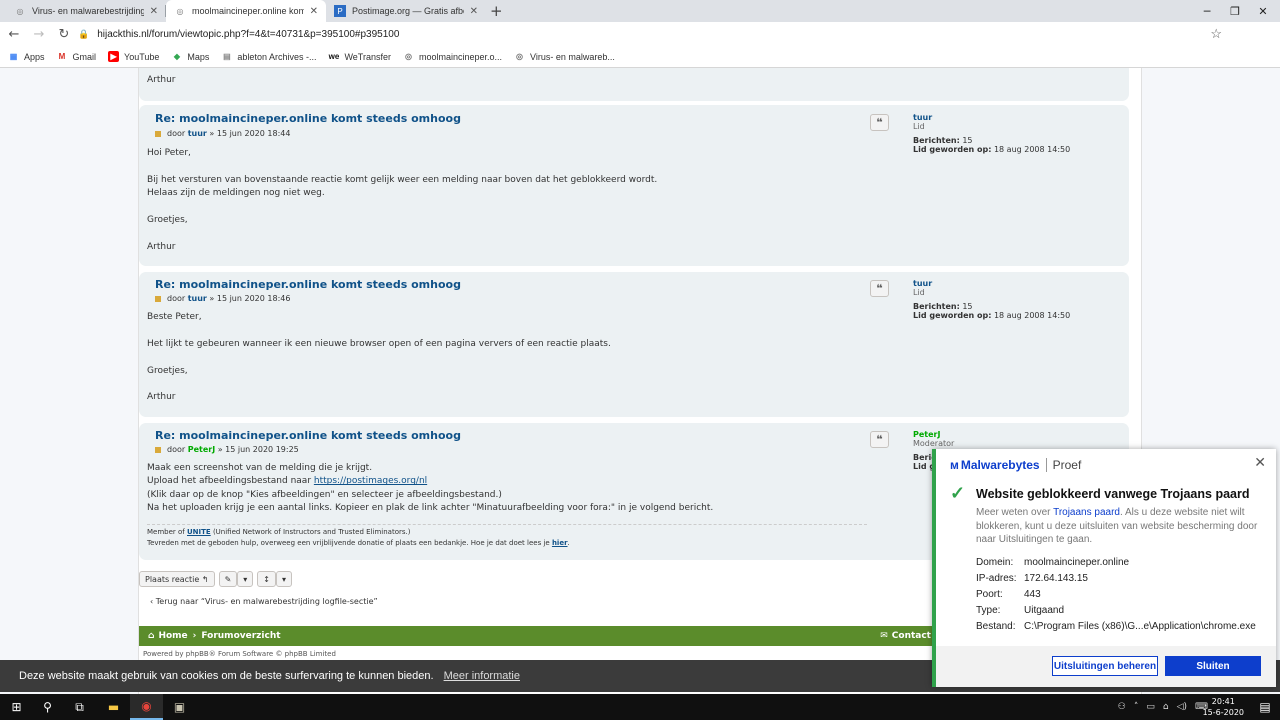  What do you see at coordinates (482, 676) in the screenshot?
I see `cookie-more-info-link: Meer informatie` at bounding box center [482, 676].